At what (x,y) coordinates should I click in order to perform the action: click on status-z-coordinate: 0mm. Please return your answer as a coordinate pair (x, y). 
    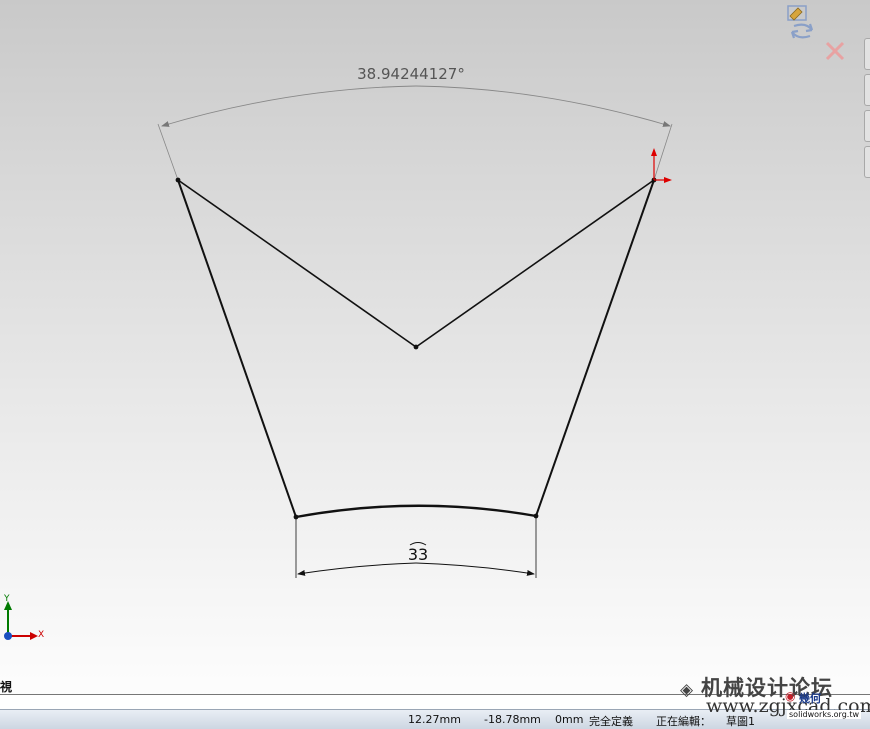
    Looking at the image, I should click on (569, 719).